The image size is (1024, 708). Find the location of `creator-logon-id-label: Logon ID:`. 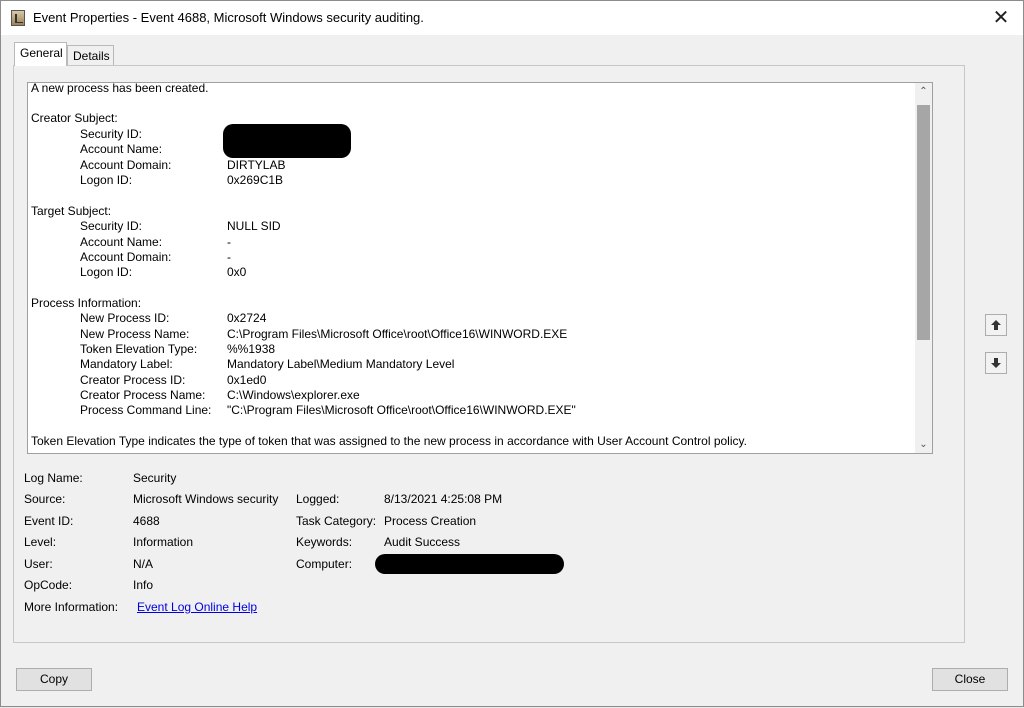

creator-logon-id-label: Logon ID: is located at coordinates (106, 180).